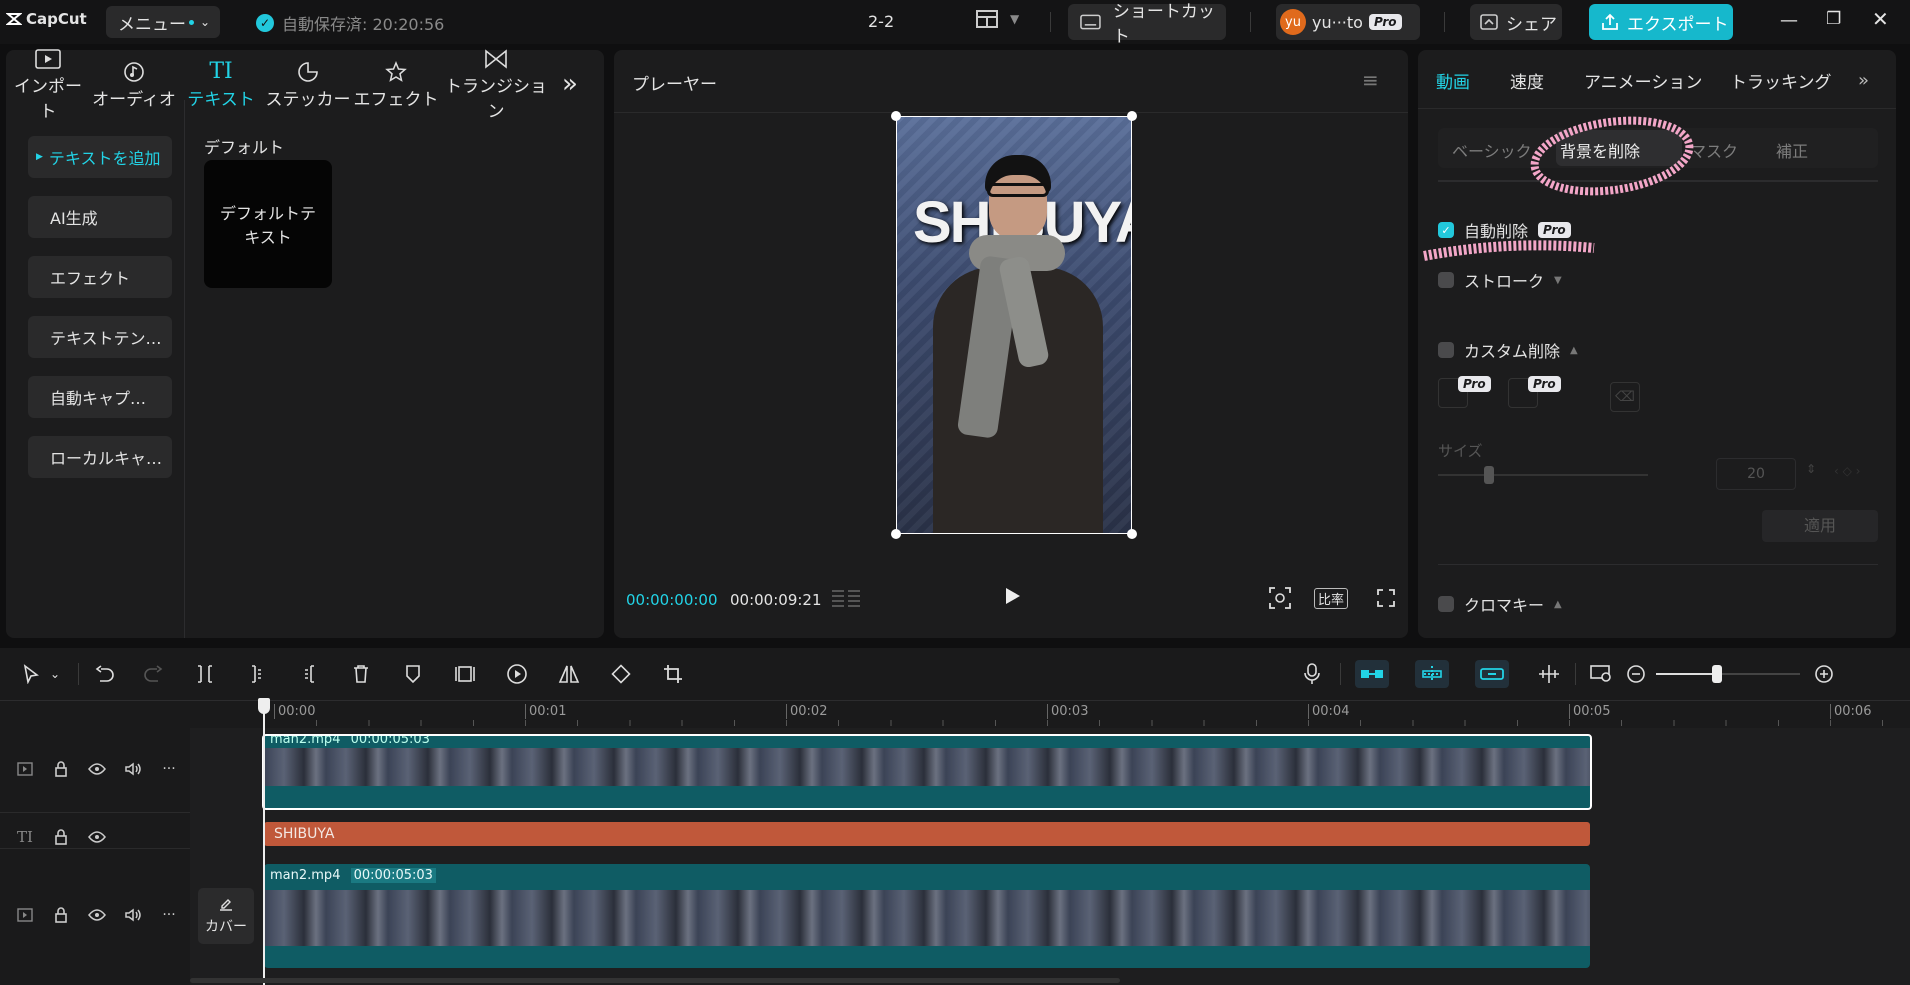 This screenshot has height=985, width=1910. Describe the element at coordinates (134, 84) in the screenshot. I see `tab-audio: オーディオ` at that location.